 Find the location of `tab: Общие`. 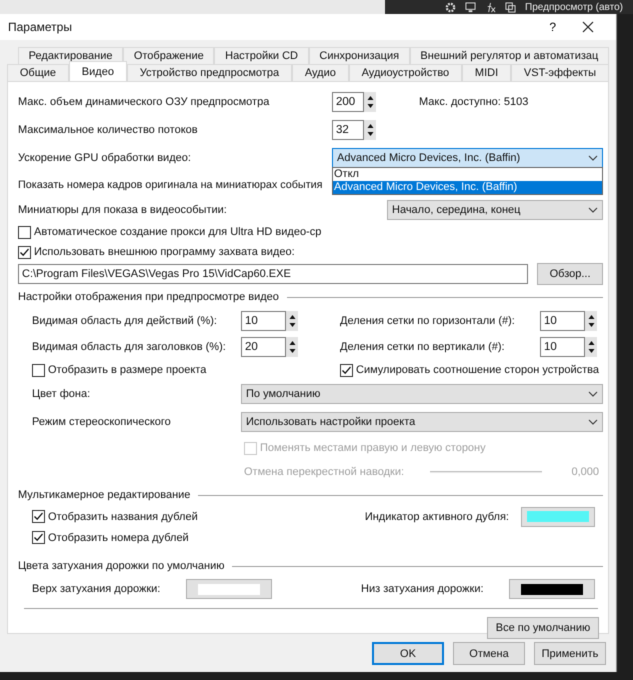

tab: Общие is located at coordinates (38, 72).